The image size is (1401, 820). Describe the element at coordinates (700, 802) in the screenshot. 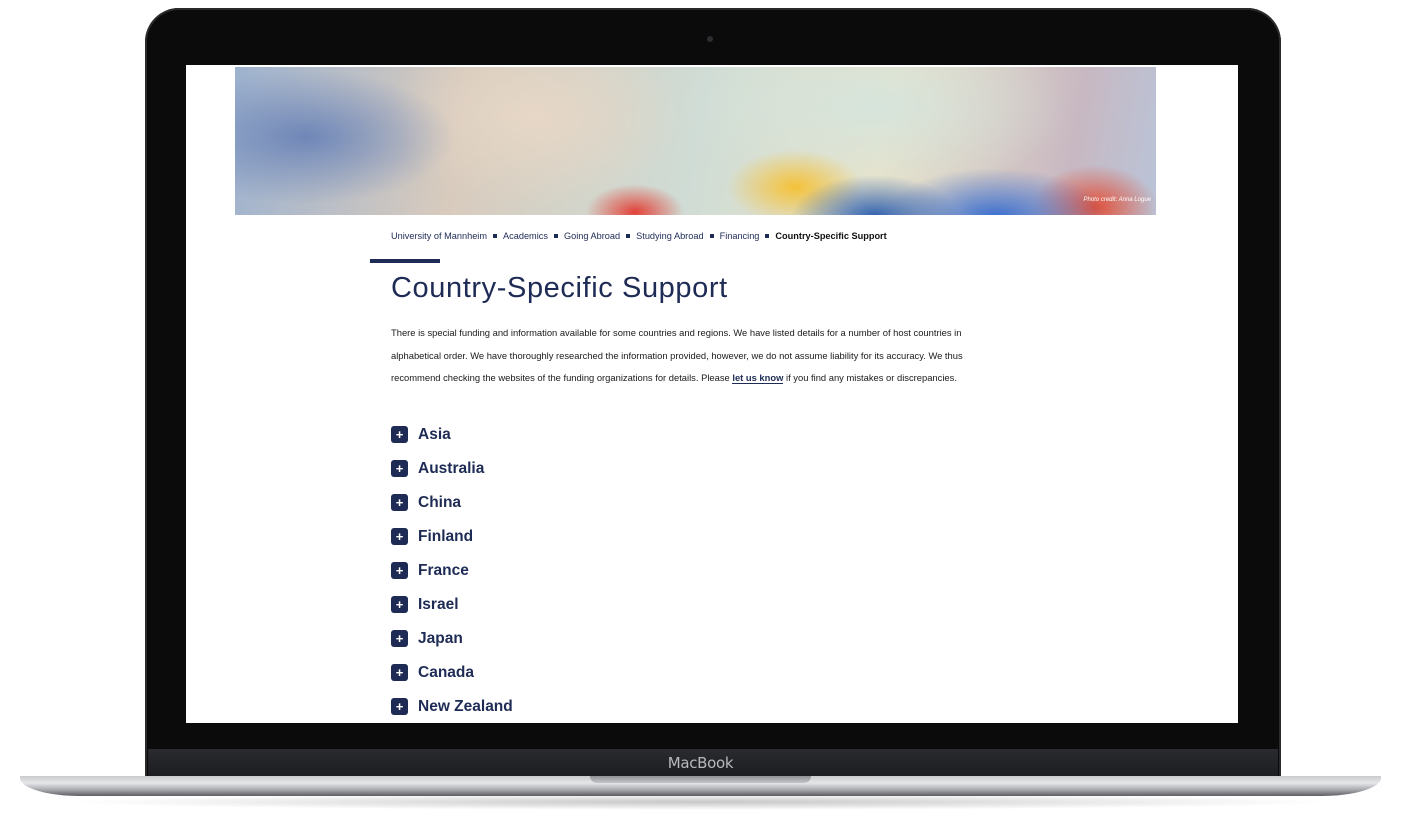

I see `laptop-shadow` at that location.